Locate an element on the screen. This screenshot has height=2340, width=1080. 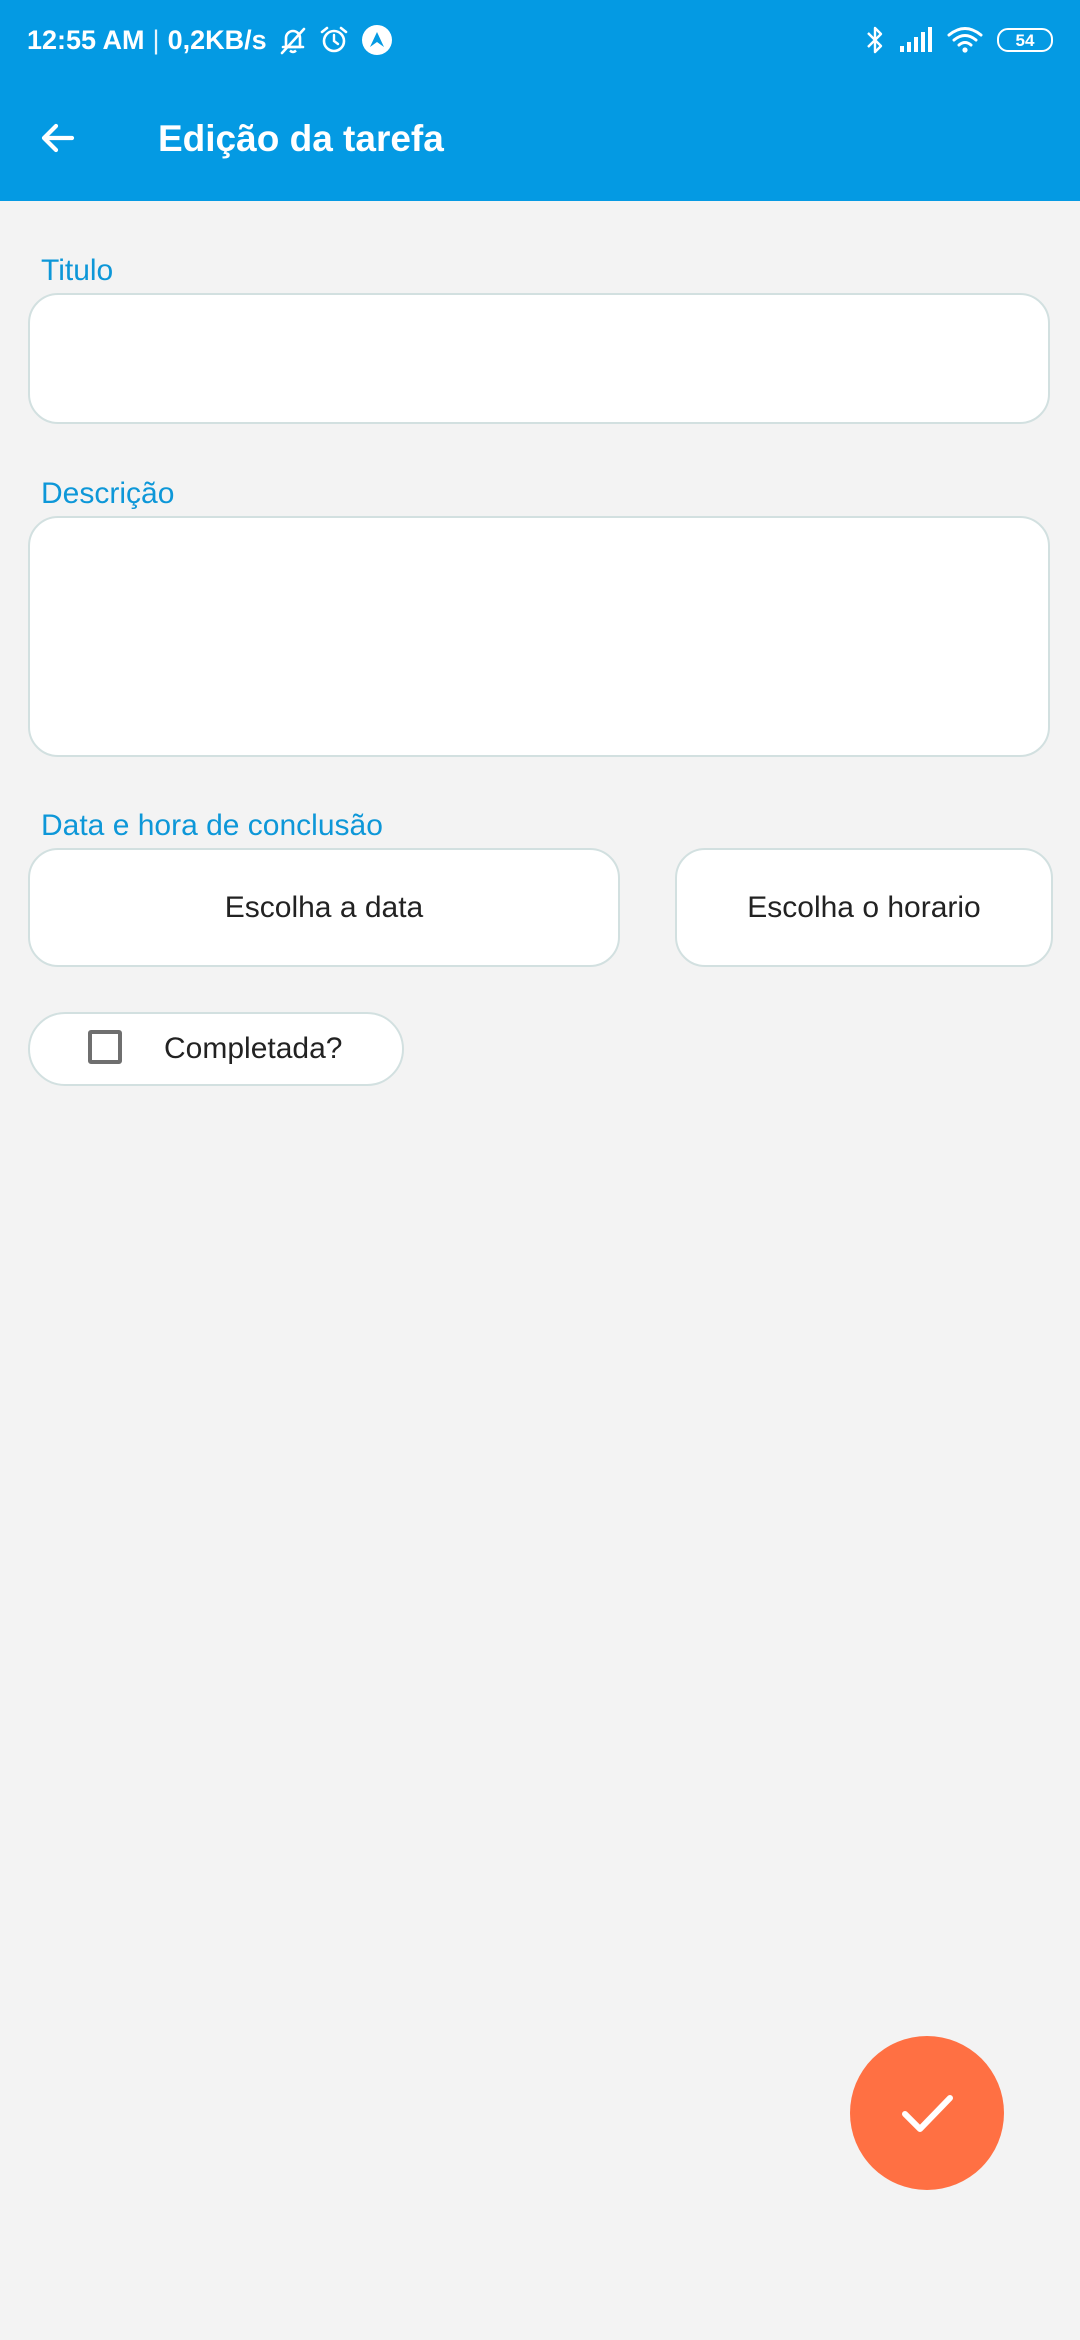
datetime-label: Data e hora de conclusão is located at coordinates (212, 825).